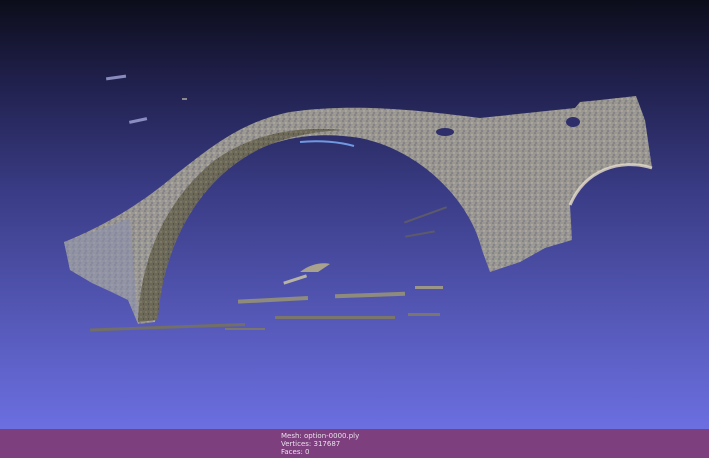  I want to click on vertex-count: Vertices: 317687, so click(311, 444).